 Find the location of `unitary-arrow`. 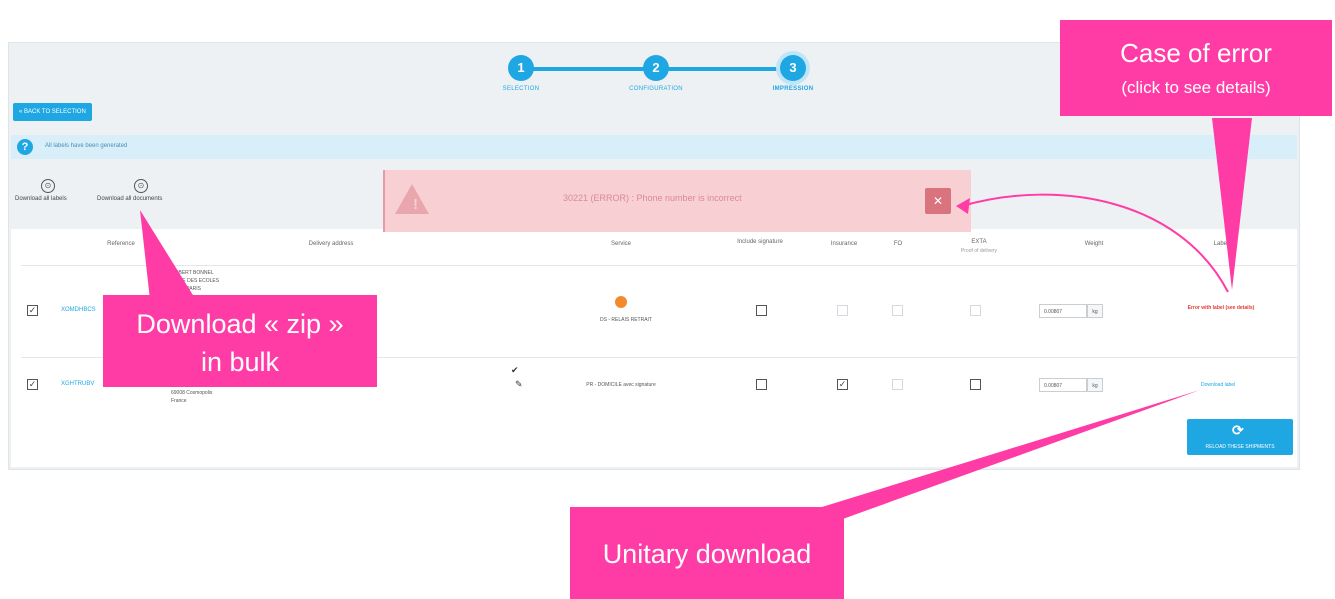

unitary-arrow is located at coordinates (990, 455).